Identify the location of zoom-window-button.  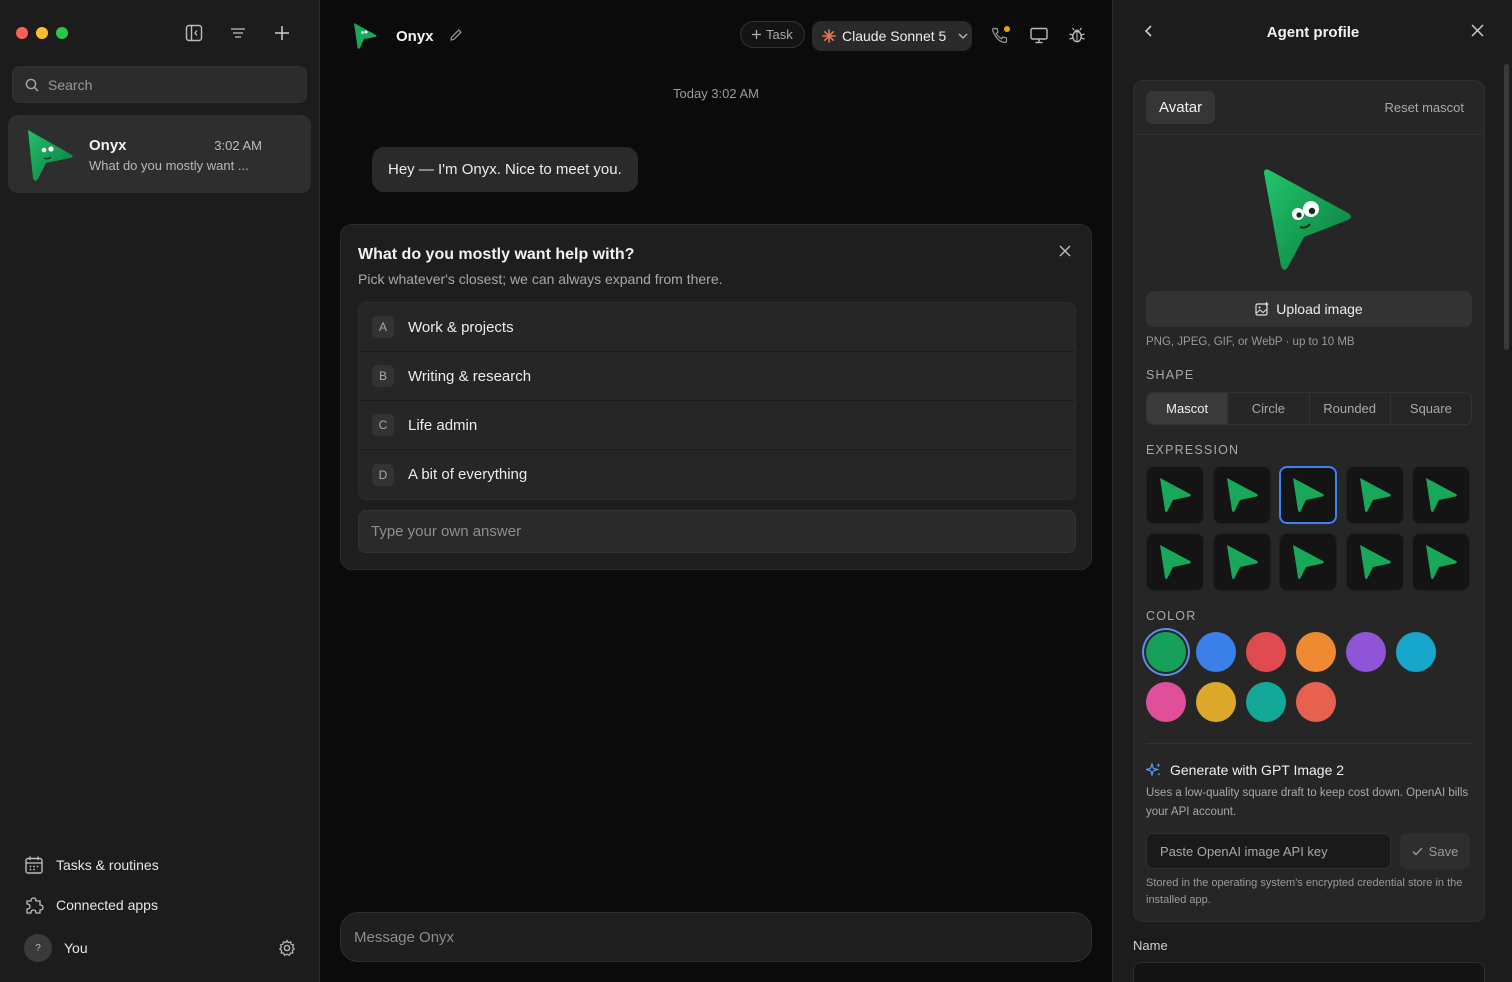
(62, 33).